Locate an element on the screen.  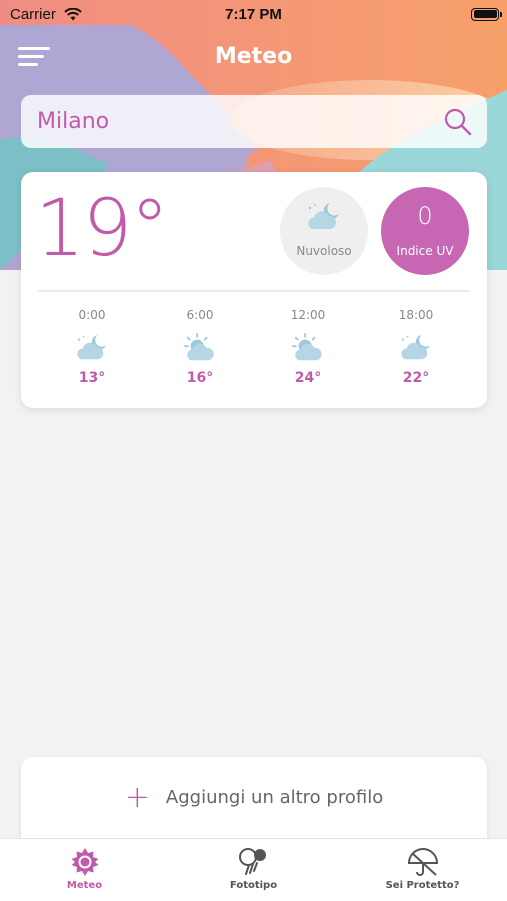
hourly-item: 18:00 22° is located at coordinates (416, 347).